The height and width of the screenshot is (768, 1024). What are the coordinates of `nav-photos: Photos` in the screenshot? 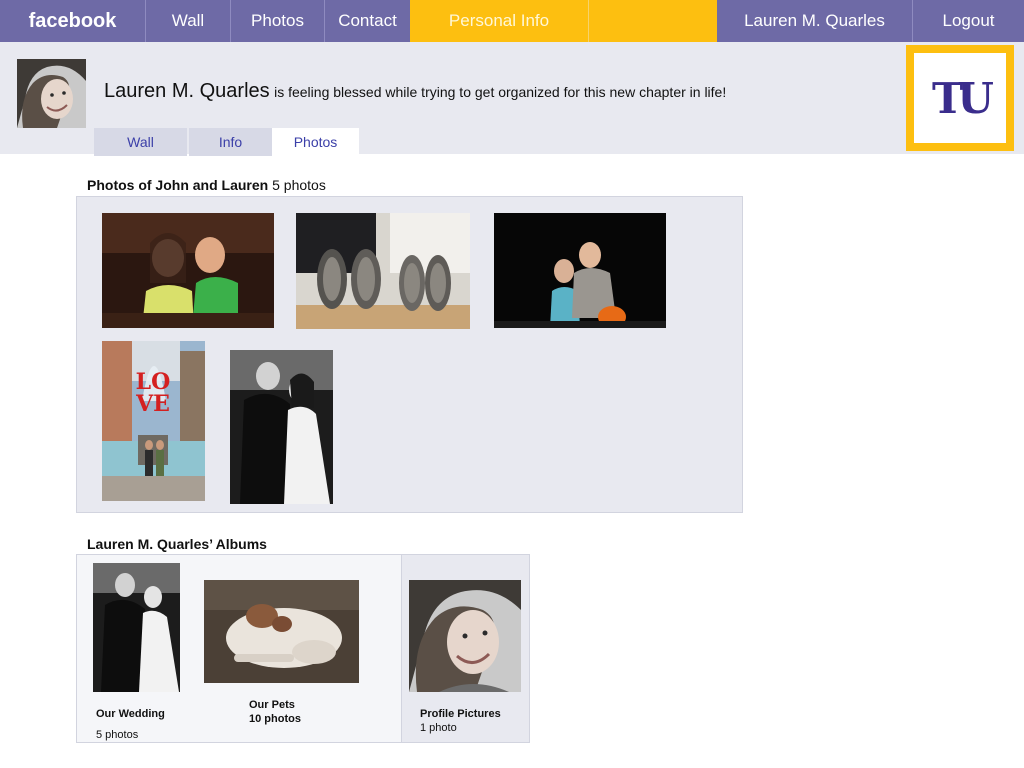 It's located at (278, 21).